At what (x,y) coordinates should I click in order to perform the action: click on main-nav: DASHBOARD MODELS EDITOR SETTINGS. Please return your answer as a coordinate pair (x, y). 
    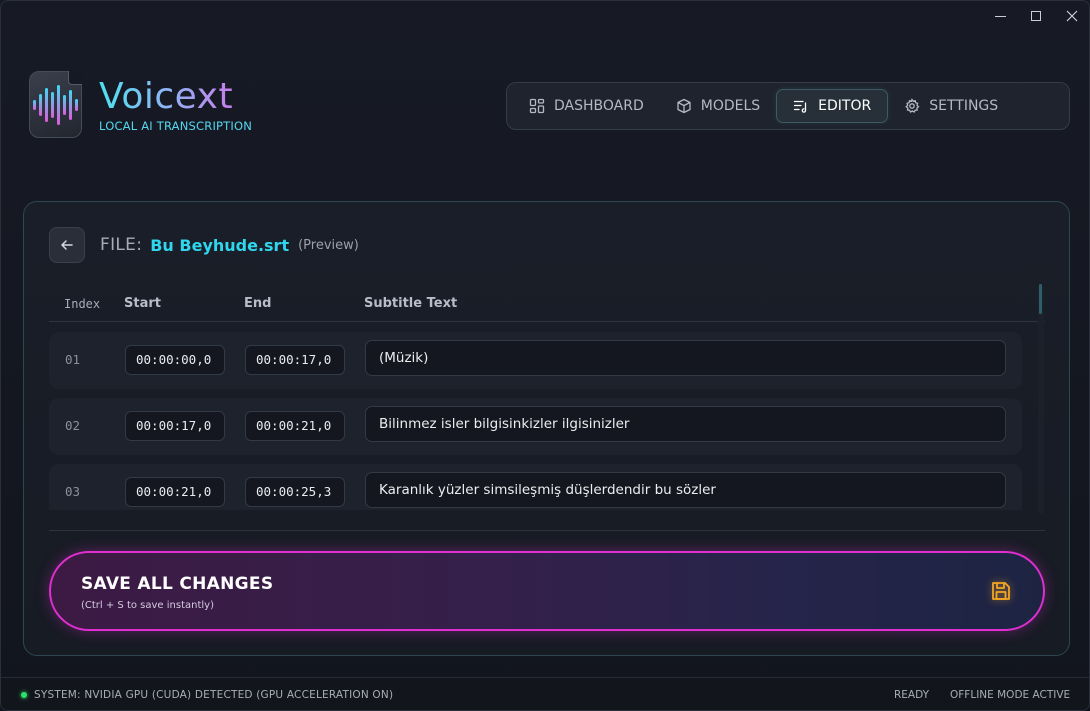
    Looking at the image, I should click on (788, 106).